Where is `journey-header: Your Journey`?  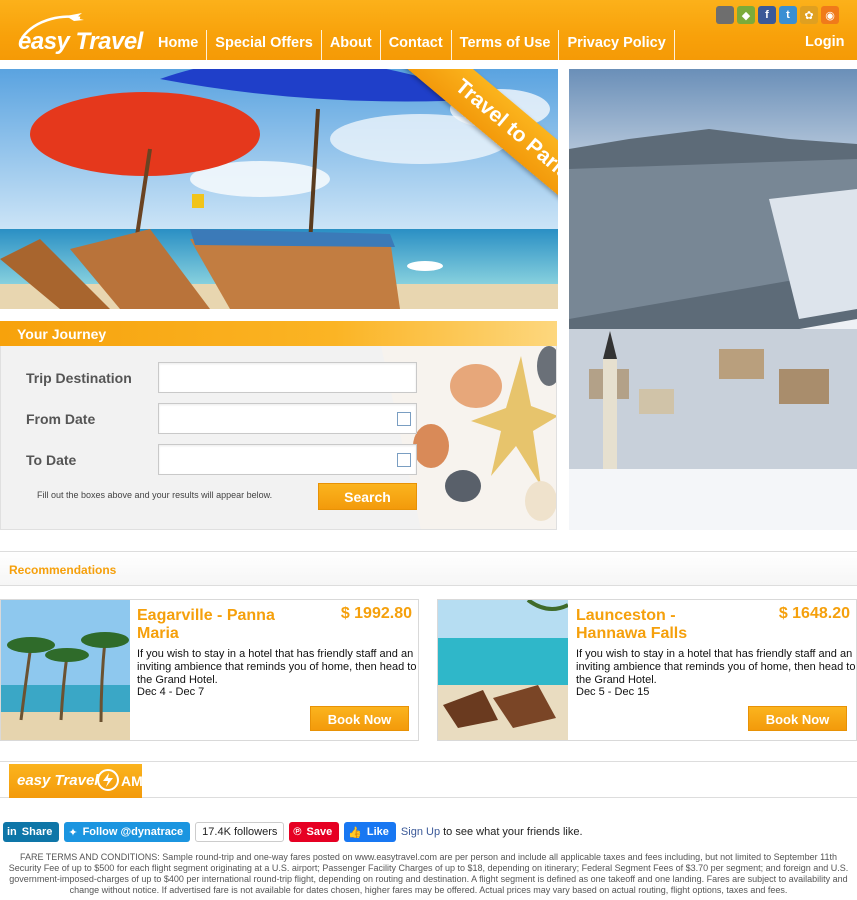
journey-header: Your Journey is located at coordinates (278, 333).